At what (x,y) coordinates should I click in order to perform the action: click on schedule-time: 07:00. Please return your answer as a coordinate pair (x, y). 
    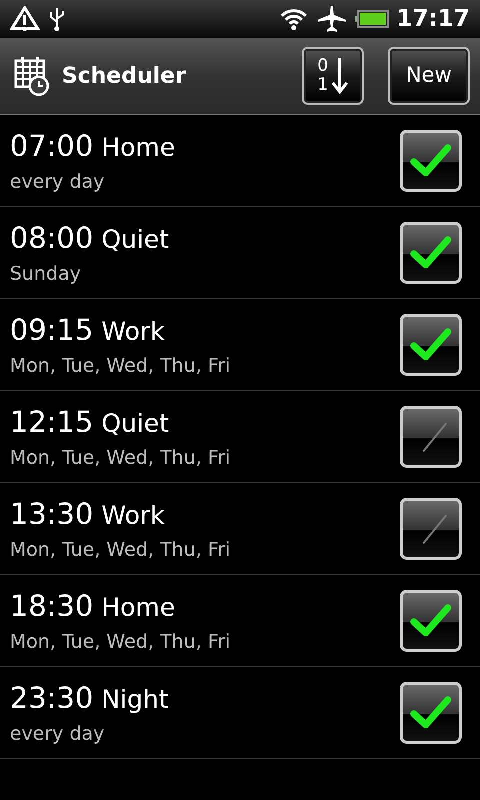
    Looking at the image, I should click on (52, 146).